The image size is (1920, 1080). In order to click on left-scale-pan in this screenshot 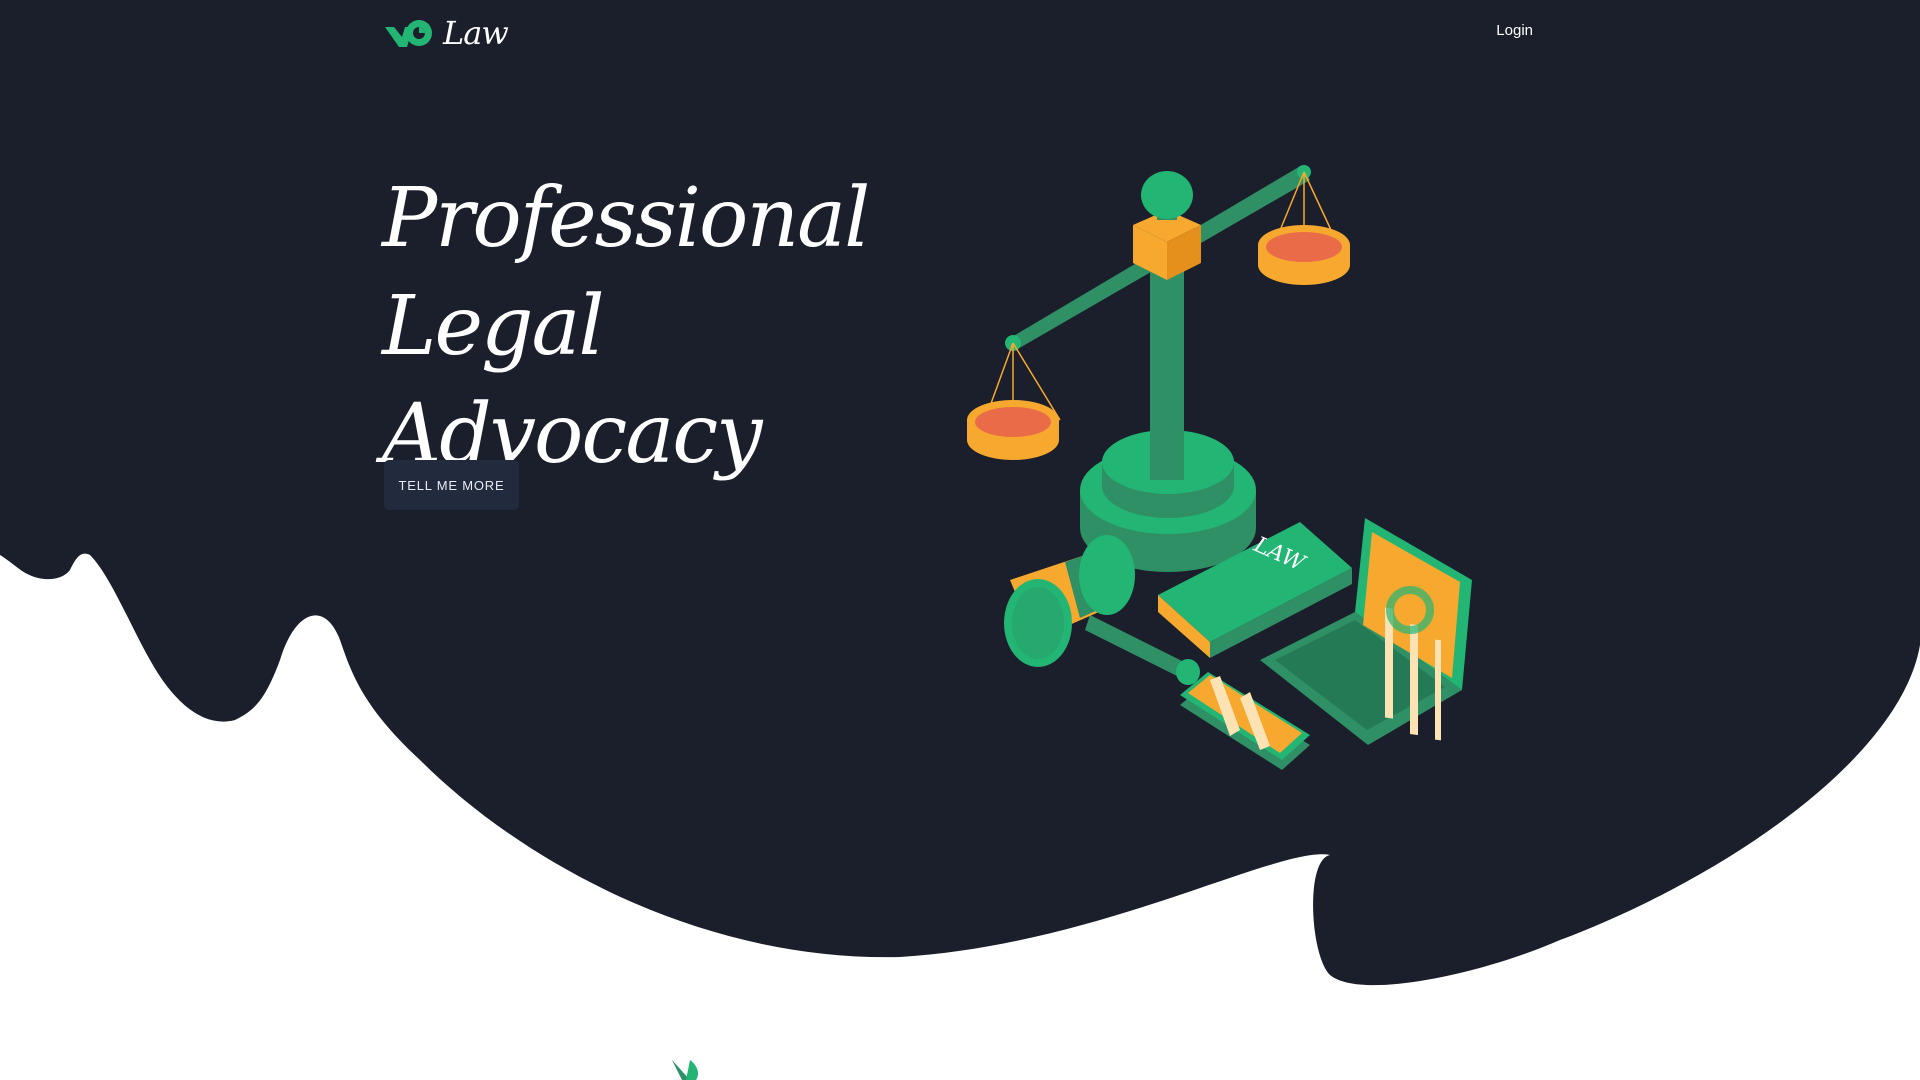, I will do `click(1014, 401)`.